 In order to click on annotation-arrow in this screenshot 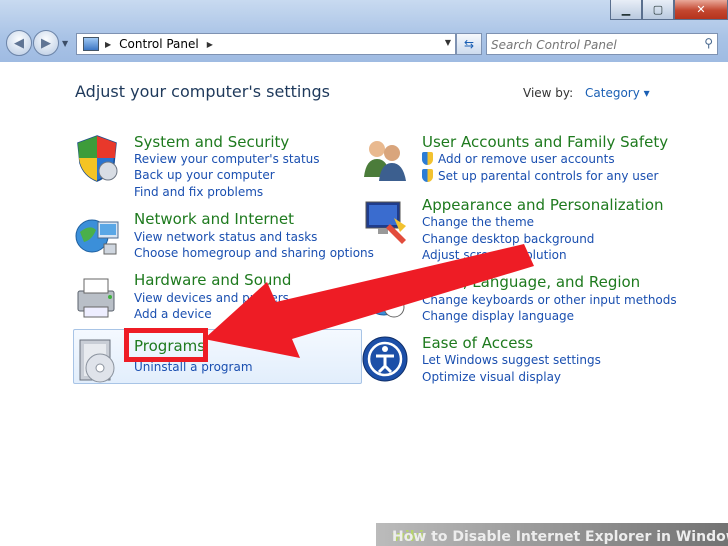, I will do `click(369, 301)`.